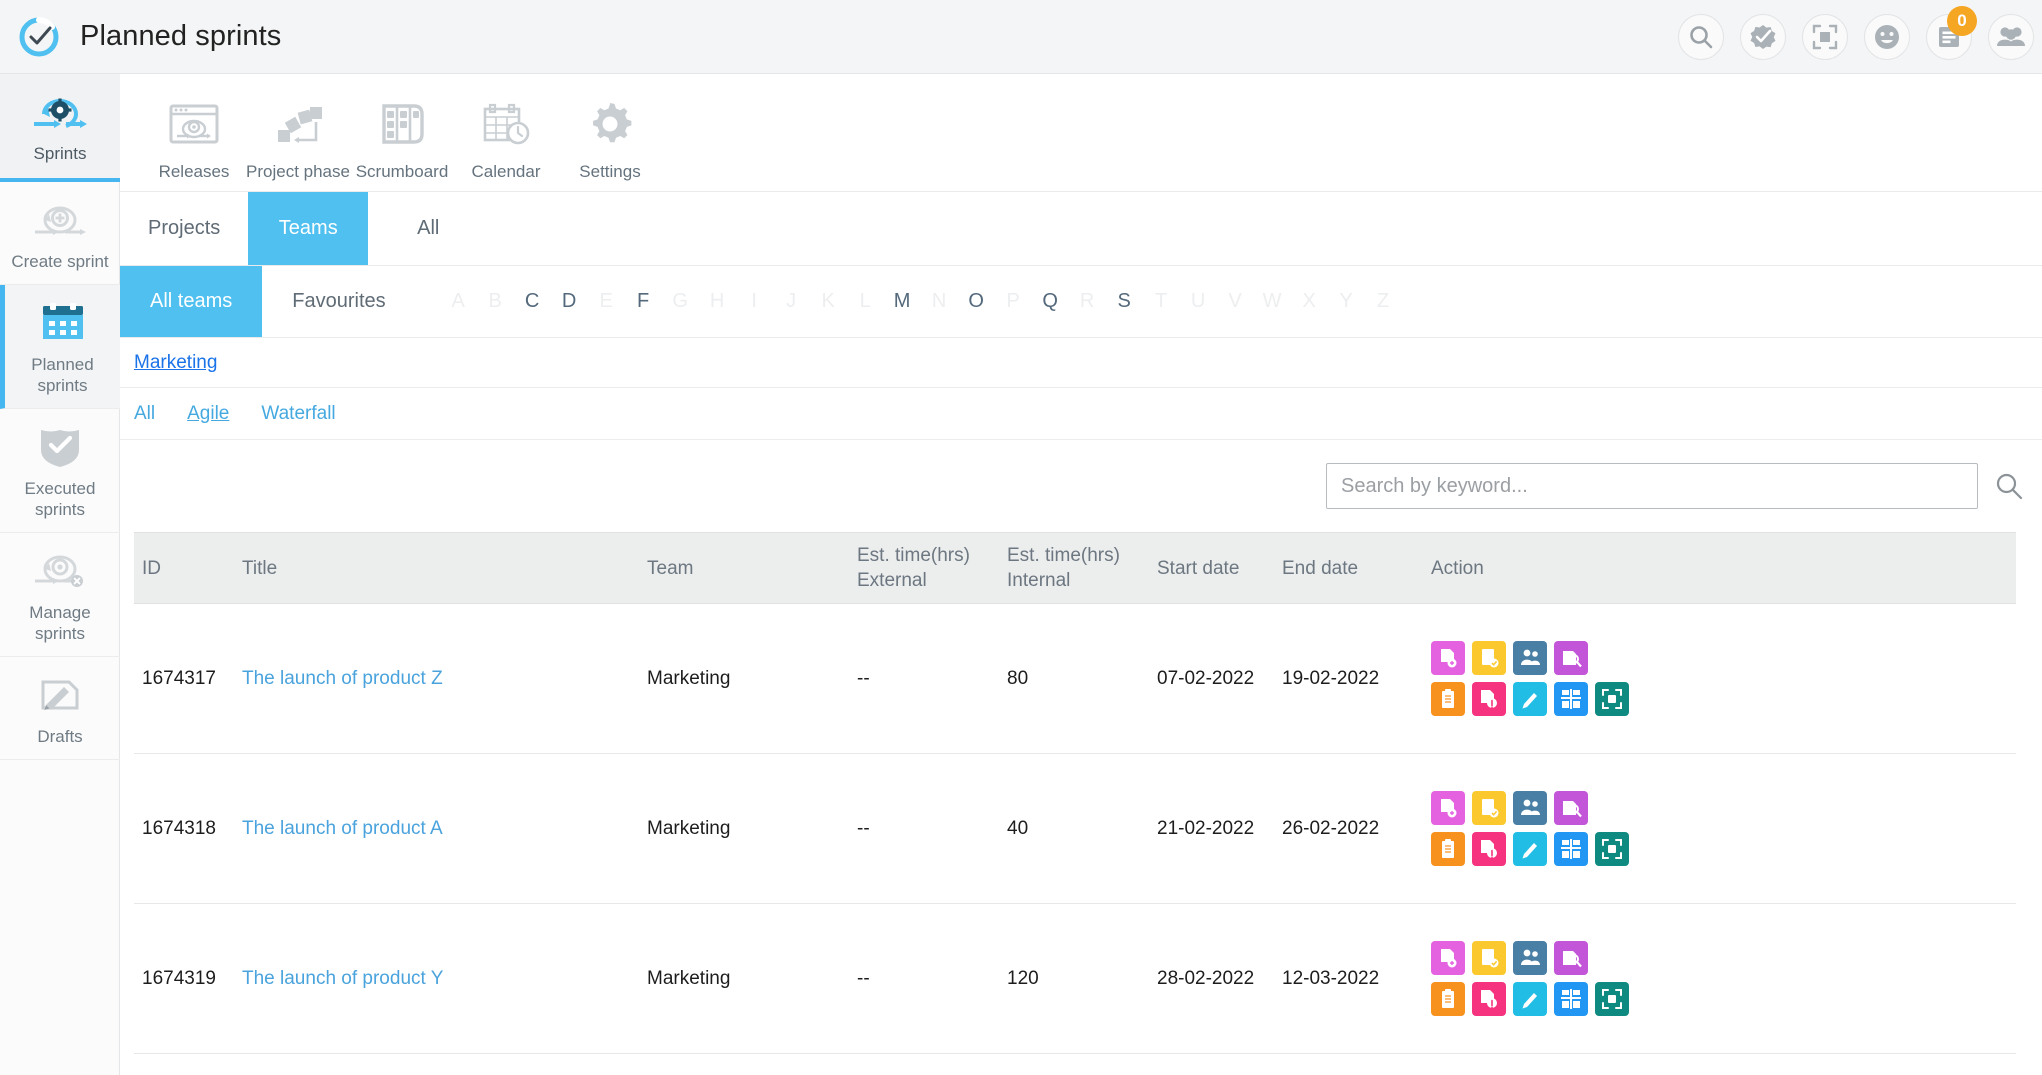 Image resolution: width=2042 pixels, height=1075 pixels. I want to click on sidebar-item-drafts: Drafts, so click(60, 708).